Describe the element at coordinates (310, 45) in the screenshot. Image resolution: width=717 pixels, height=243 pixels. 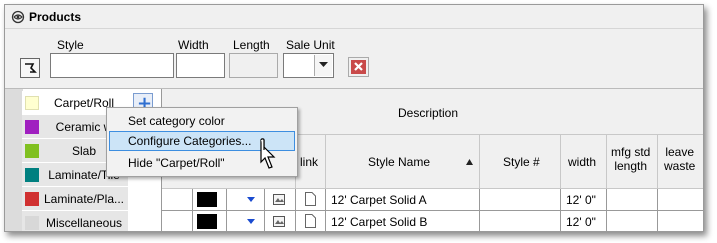
I see `sale-unit-label: Sale Unit` at that location.